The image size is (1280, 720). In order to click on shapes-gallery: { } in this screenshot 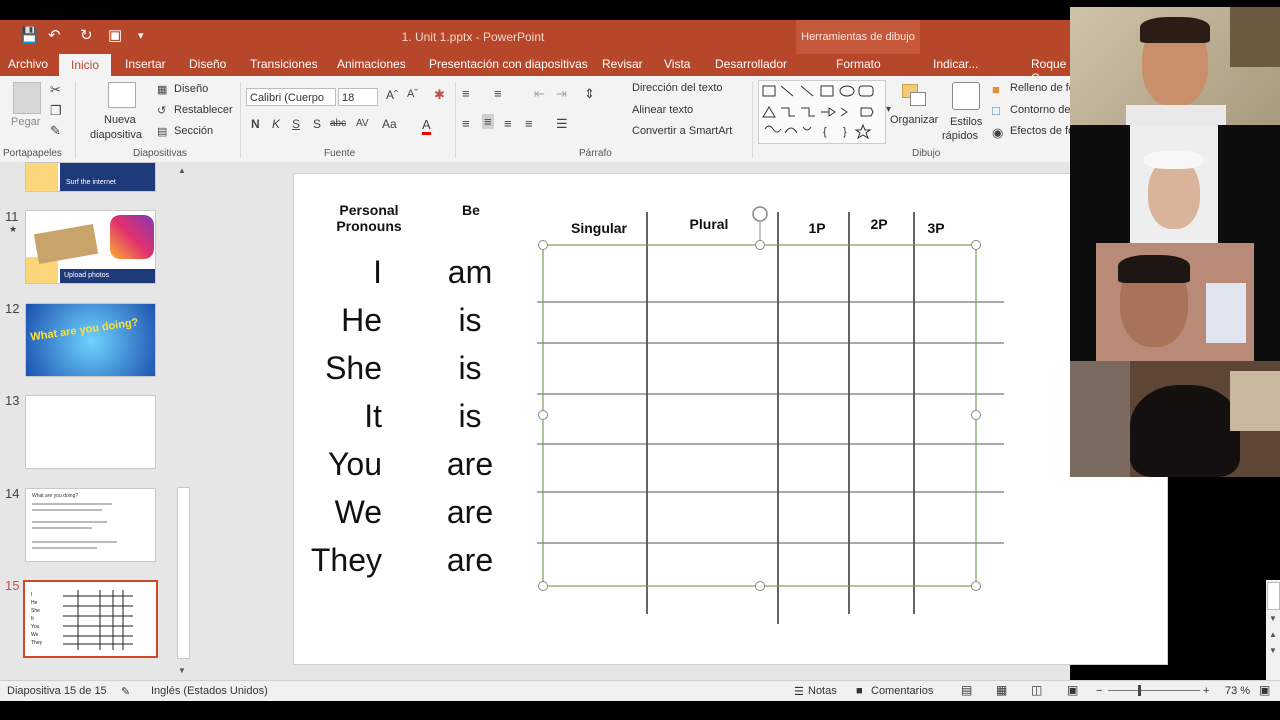, I will do `click(822, 112)`.